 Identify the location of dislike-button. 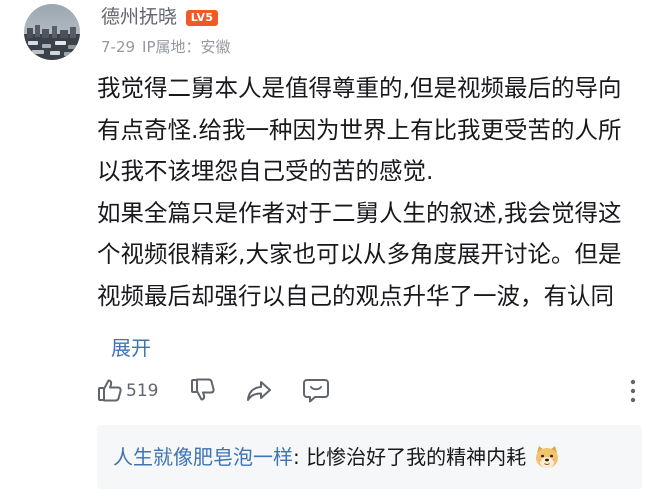
(203, 392).